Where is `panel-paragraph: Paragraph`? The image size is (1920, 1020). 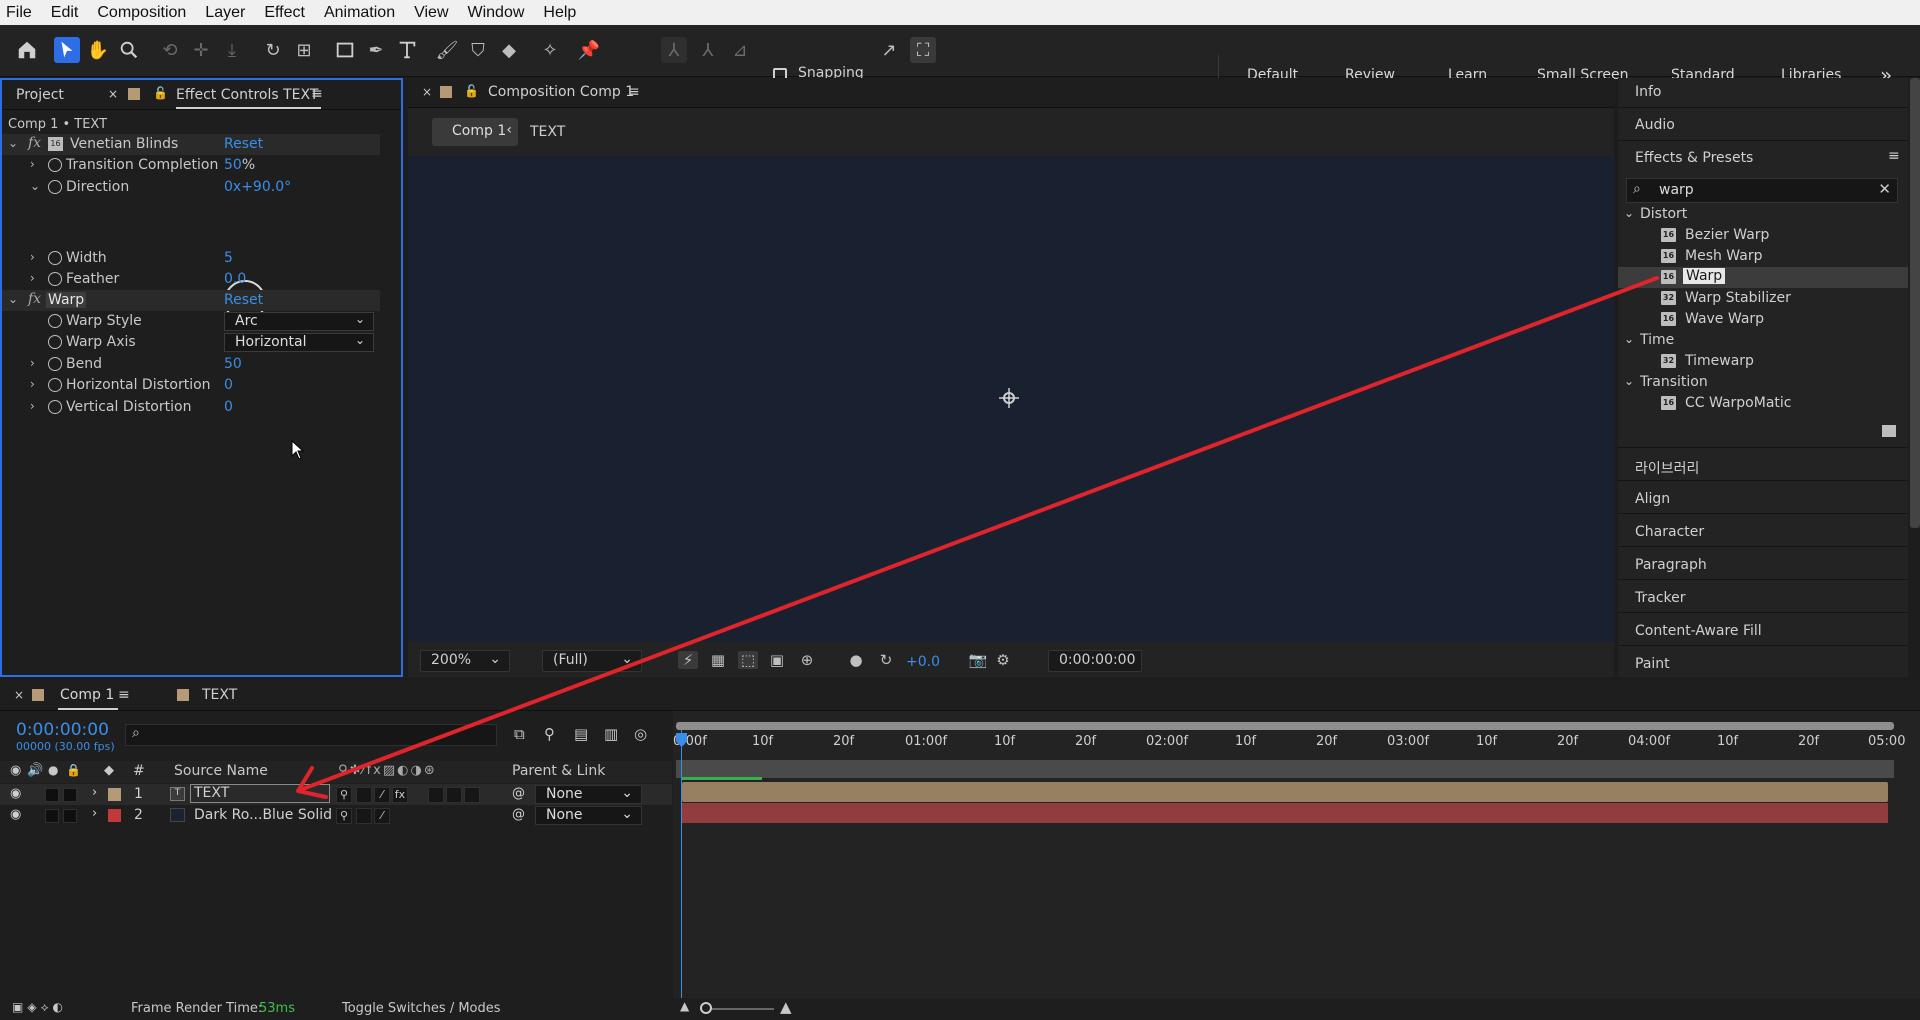
panel-paragraph: Paragraph is located at coordinates (1763, 565).